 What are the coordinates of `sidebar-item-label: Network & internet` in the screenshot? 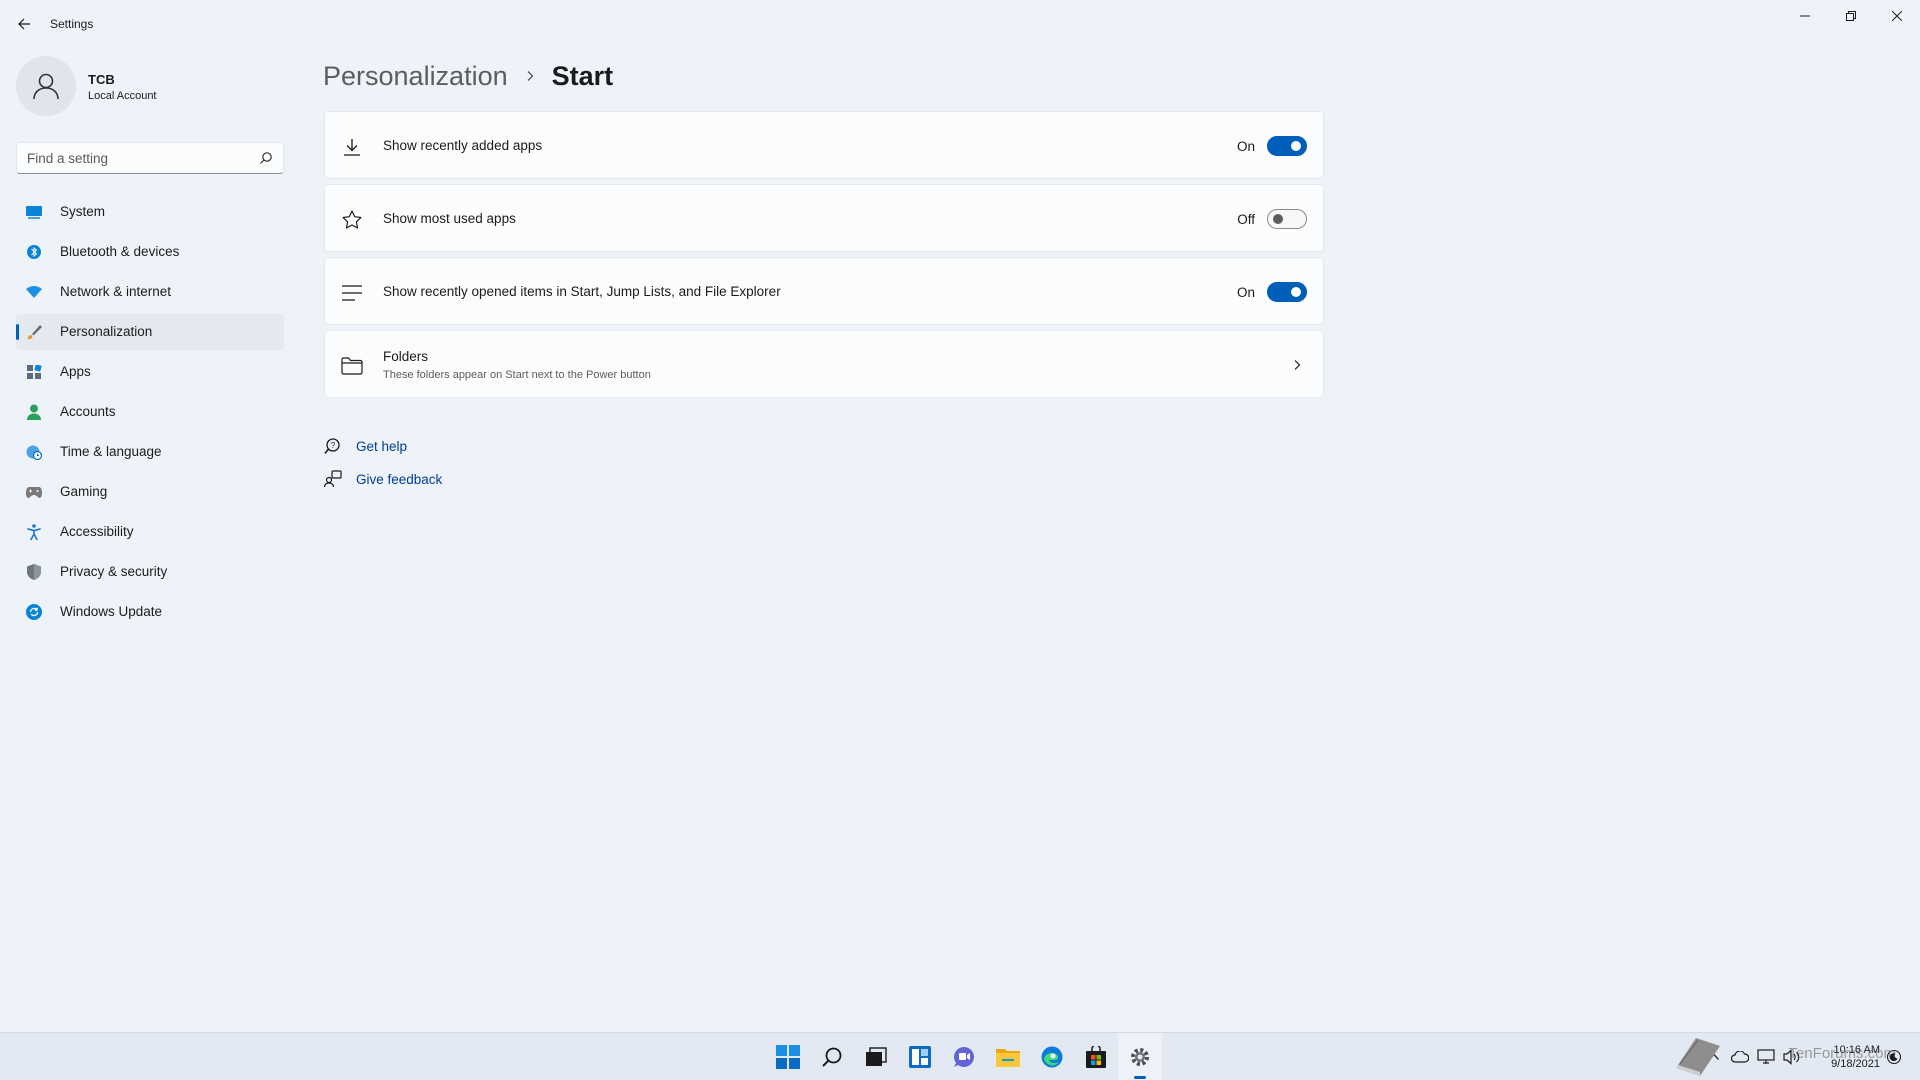 It's located at (116, 291).